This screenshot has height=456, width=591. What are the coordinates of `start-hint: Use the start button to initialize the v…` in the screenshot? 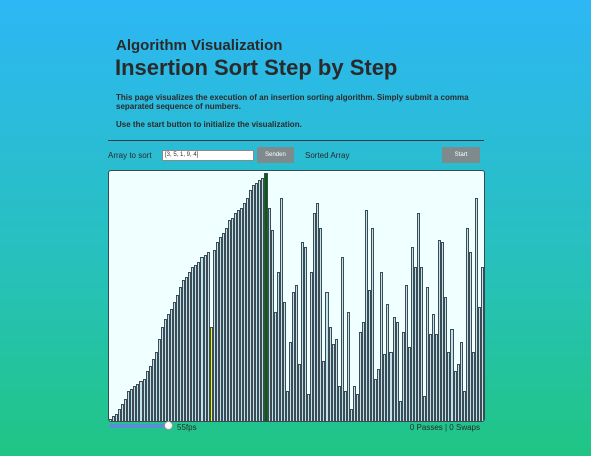 It's located at (209, 124).